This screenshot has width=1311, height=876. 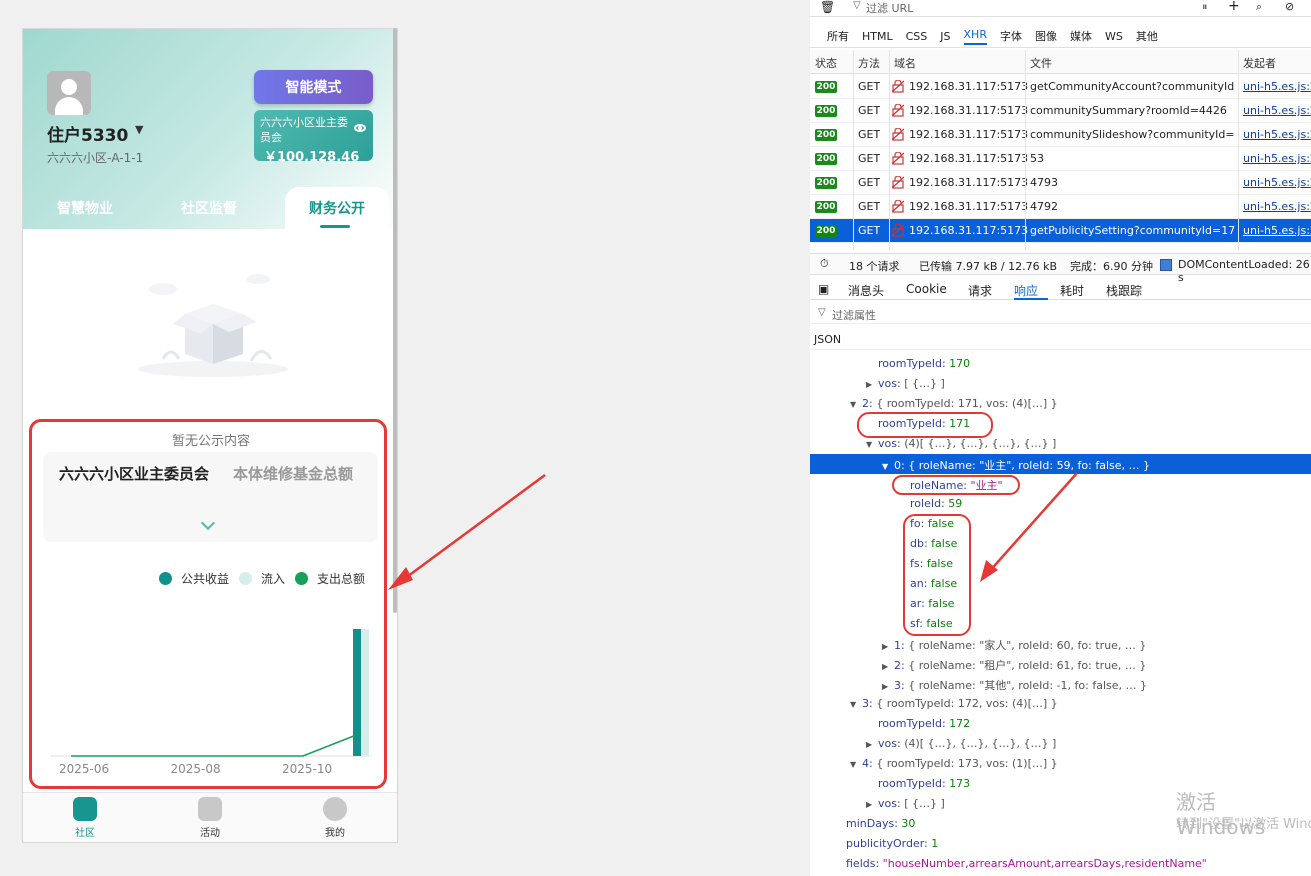 I want to click on summary-finish: 完成：6.90 分钟, so click(x=1111, y=266).